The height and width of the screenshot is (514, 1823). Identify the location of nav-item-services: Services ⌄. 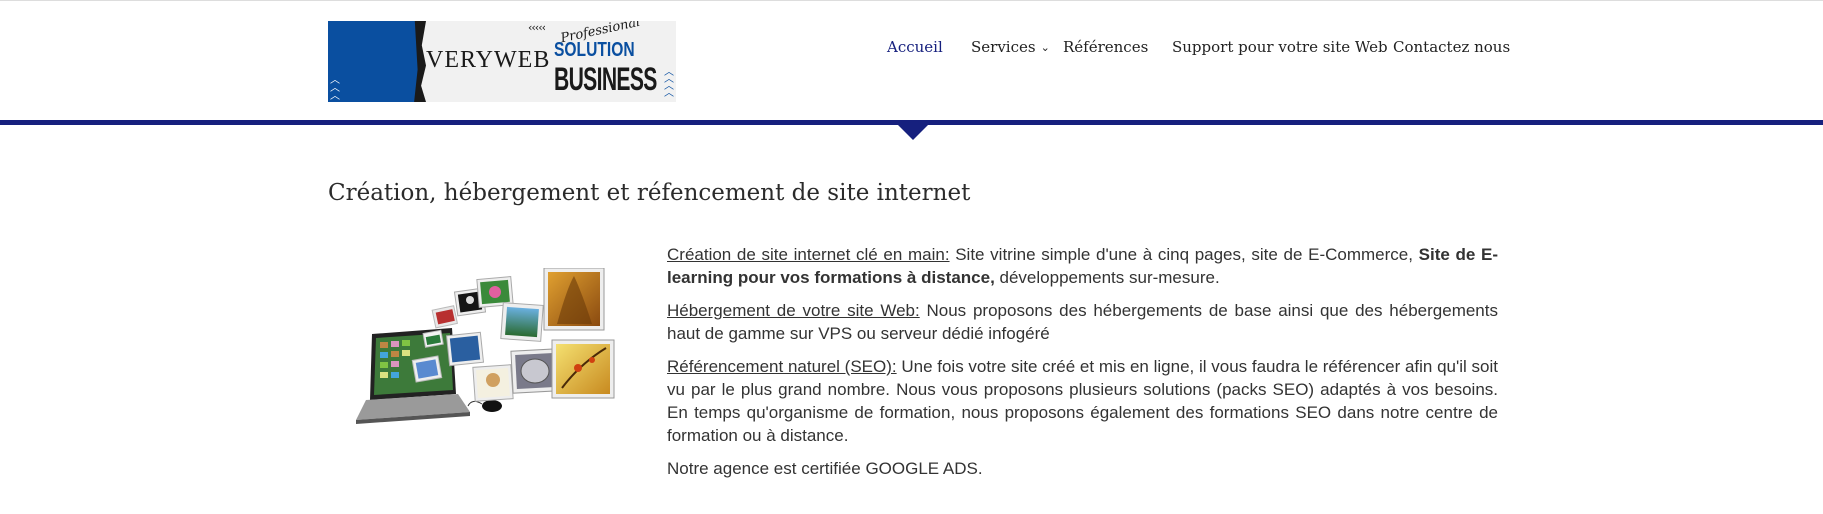
(1010, 47).